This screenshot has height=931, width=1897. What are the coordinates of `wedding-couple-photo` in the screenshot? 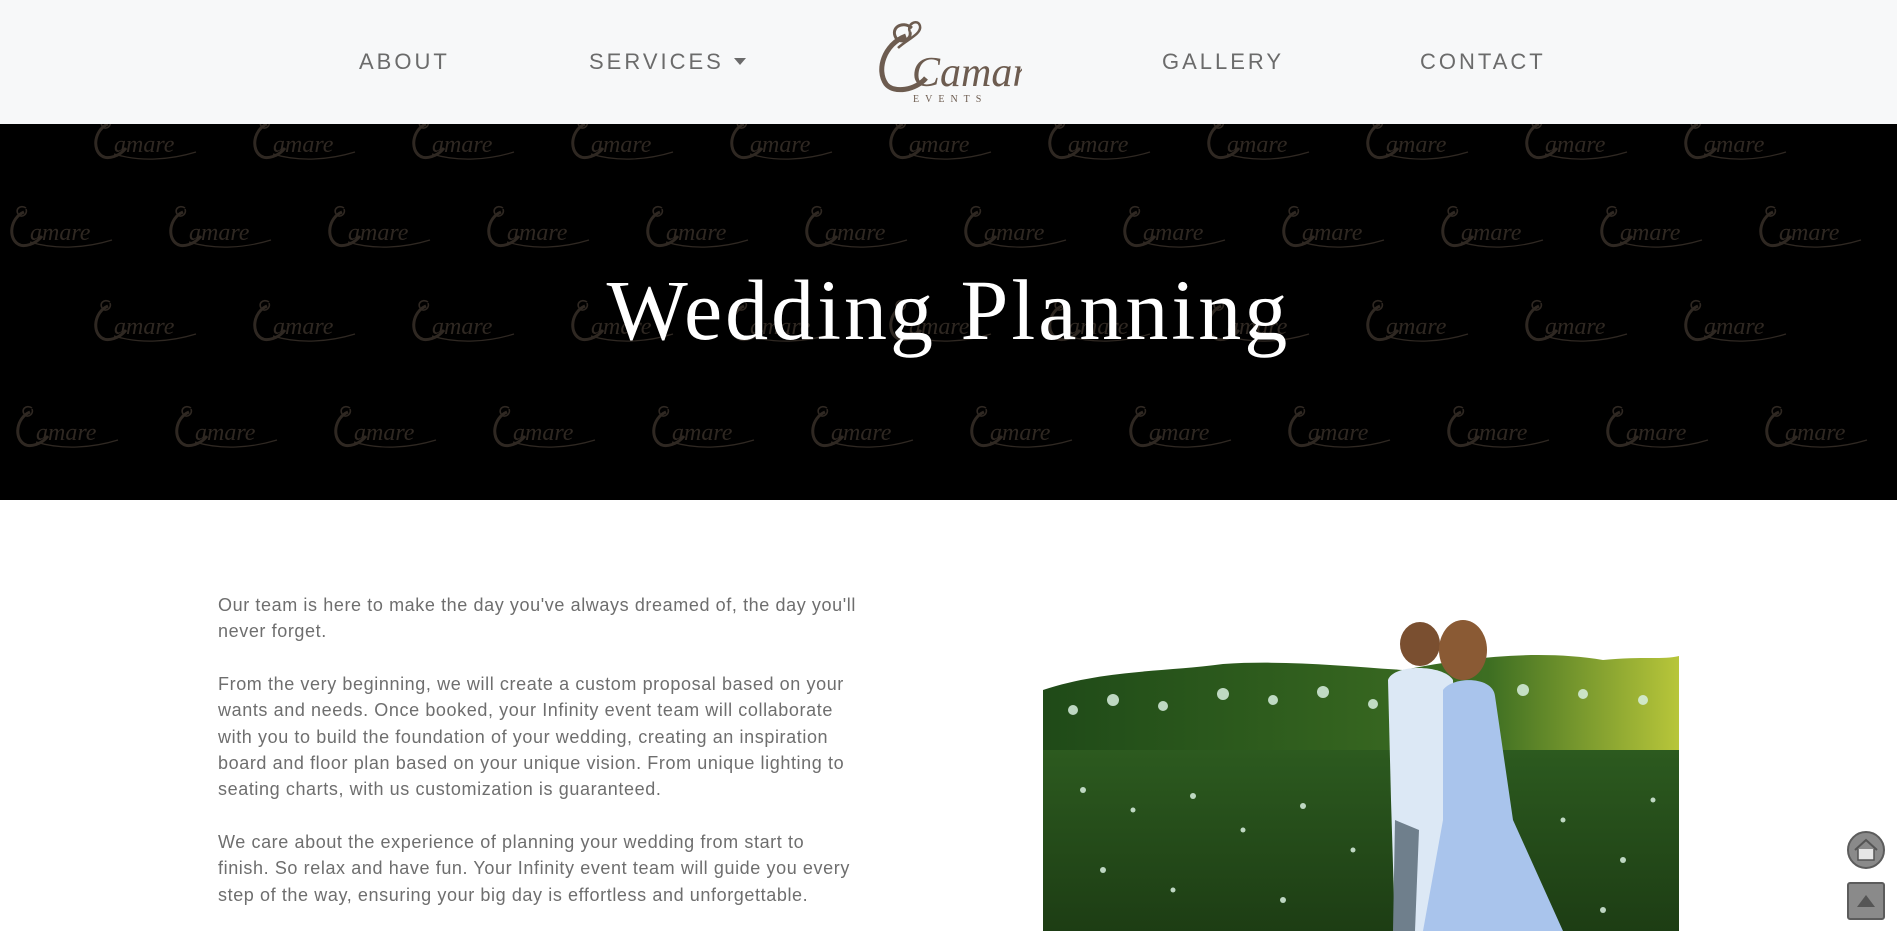 It's located at (1361, 775).